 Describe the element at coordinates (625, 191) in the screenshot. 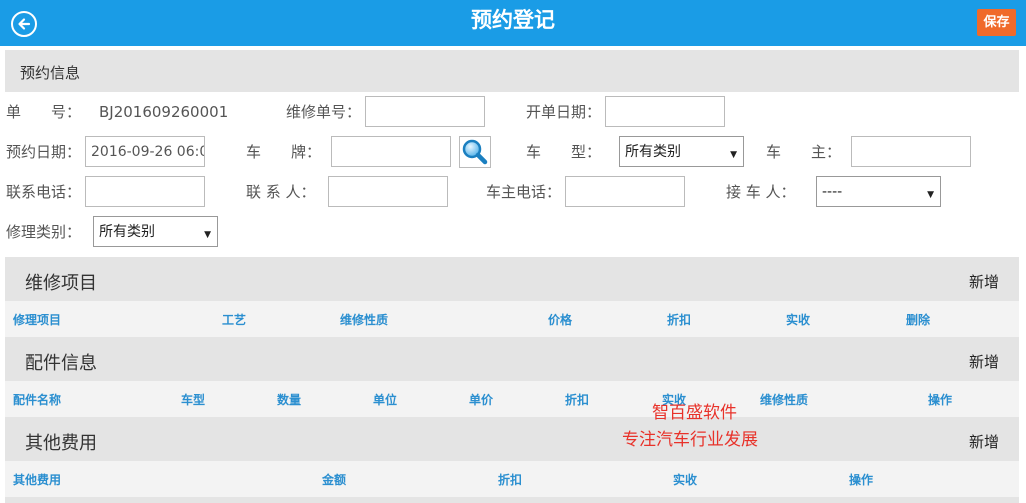

I see `owner-phone-input` at that location.